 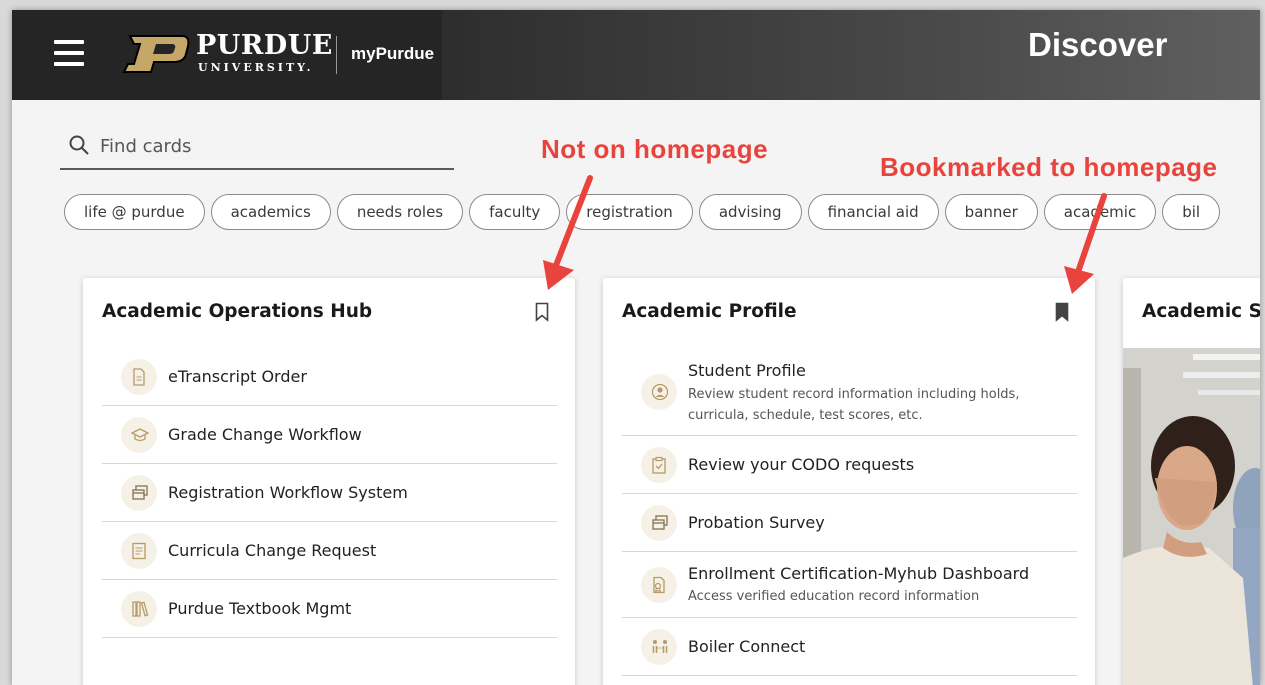 What do you see at coordinates (750, 212) in the screenshot?
I see `chip-advising: advising` at bounding box center [750, 212].